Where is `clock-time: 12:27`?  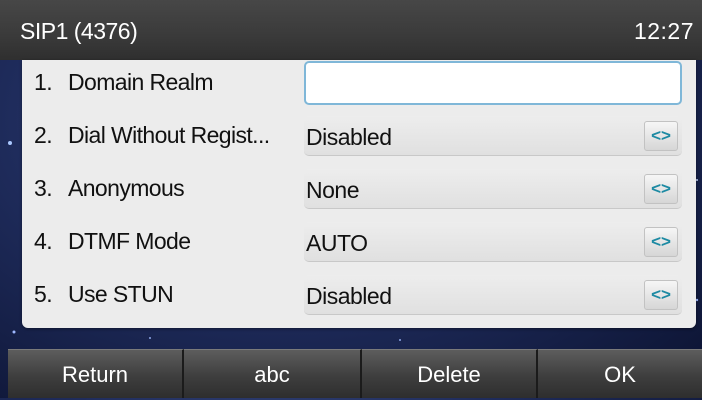
clock-time: 12:27 is located at coordinates (663, 31).